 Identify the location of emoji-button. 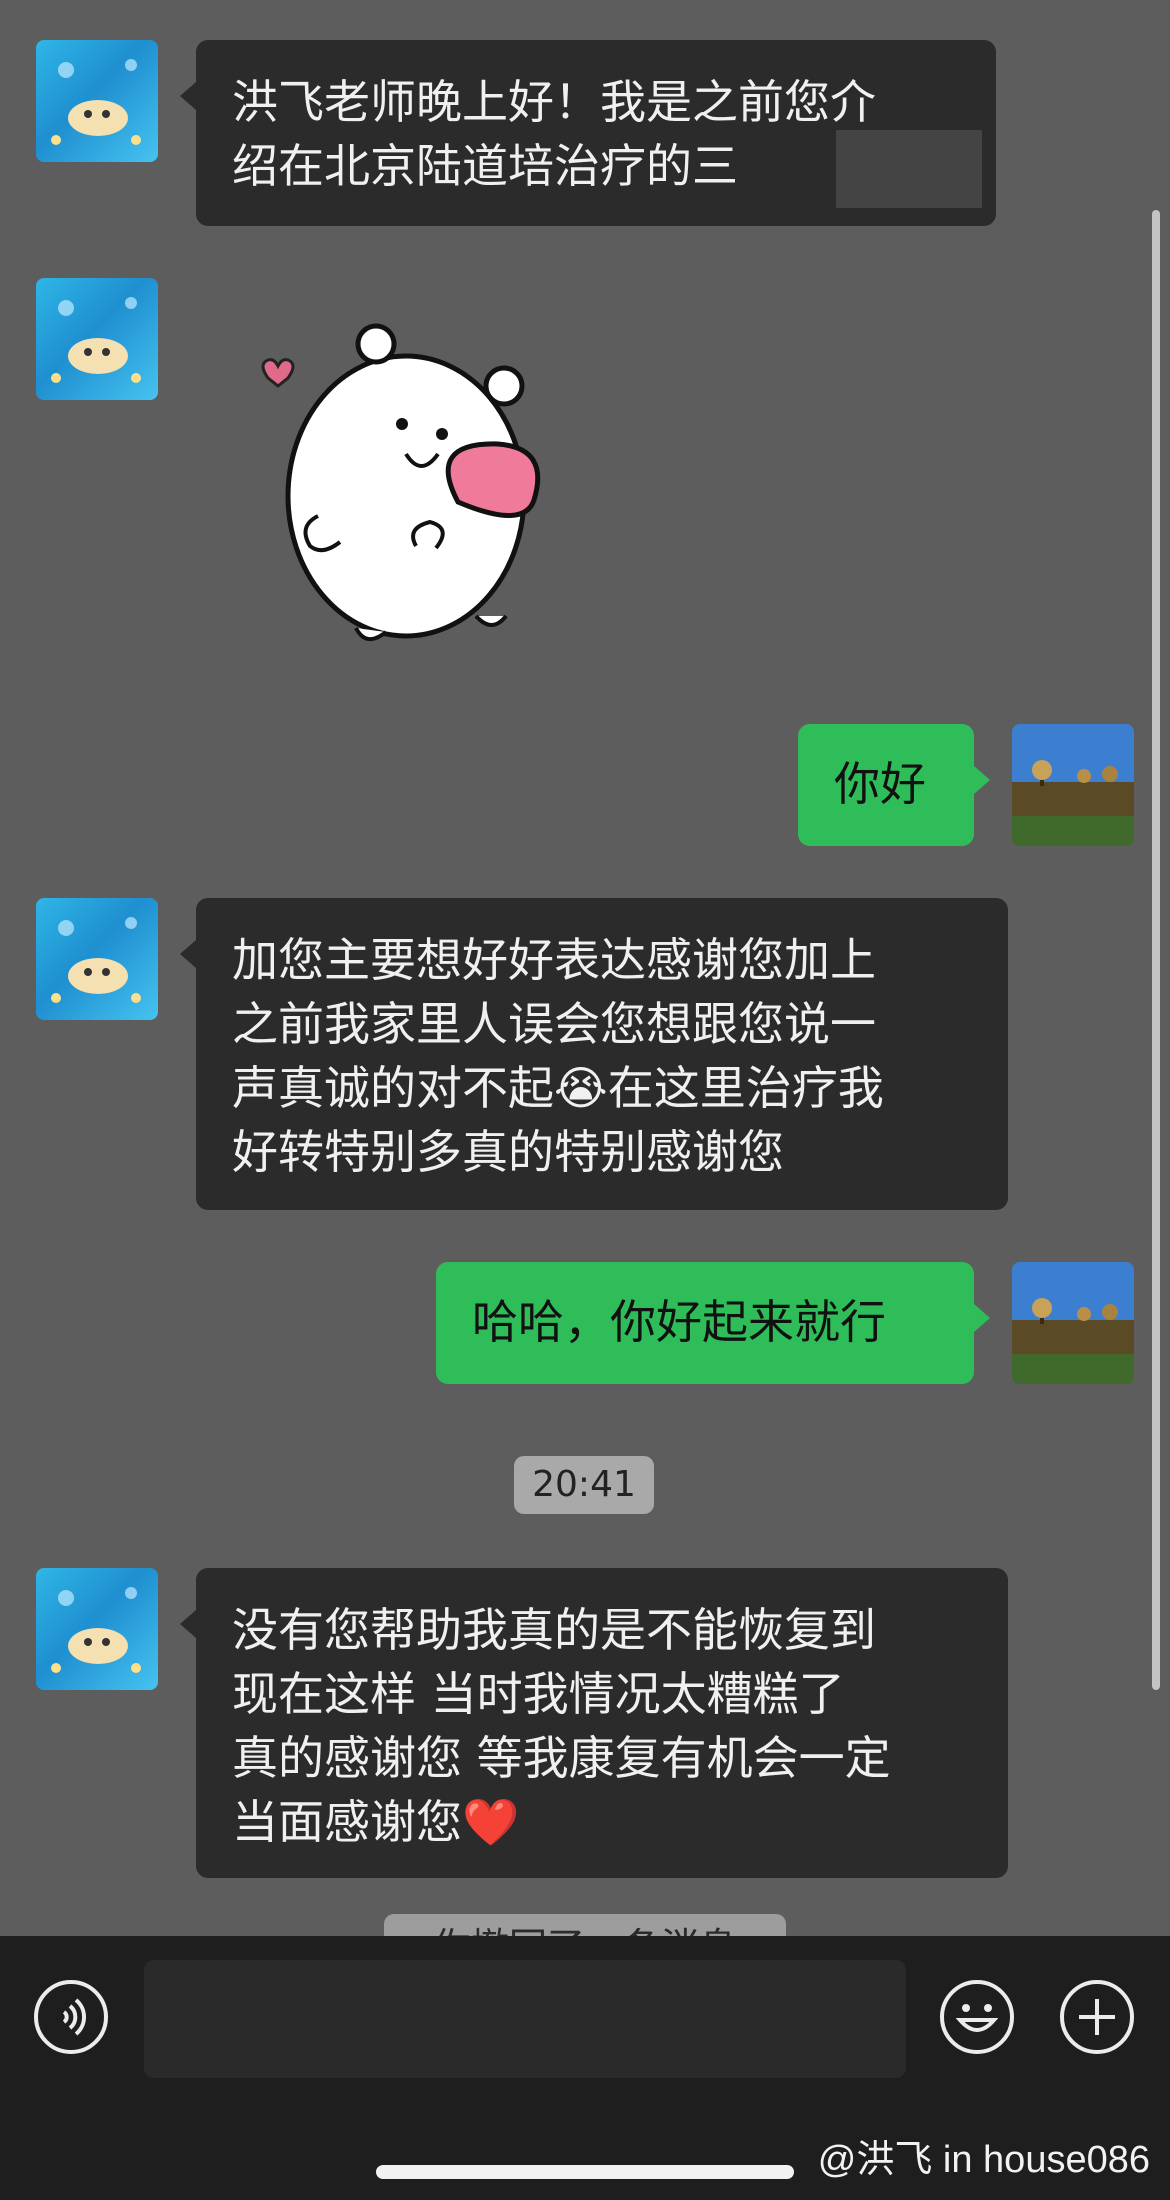
(977, 2017).